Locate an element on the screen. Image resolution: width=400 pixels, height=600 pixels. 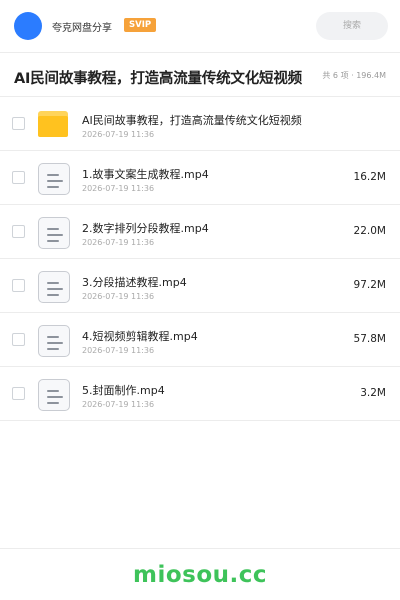
file-name: 4.短视频剪辑教程.mp4 is located at coordinates (140, 336).